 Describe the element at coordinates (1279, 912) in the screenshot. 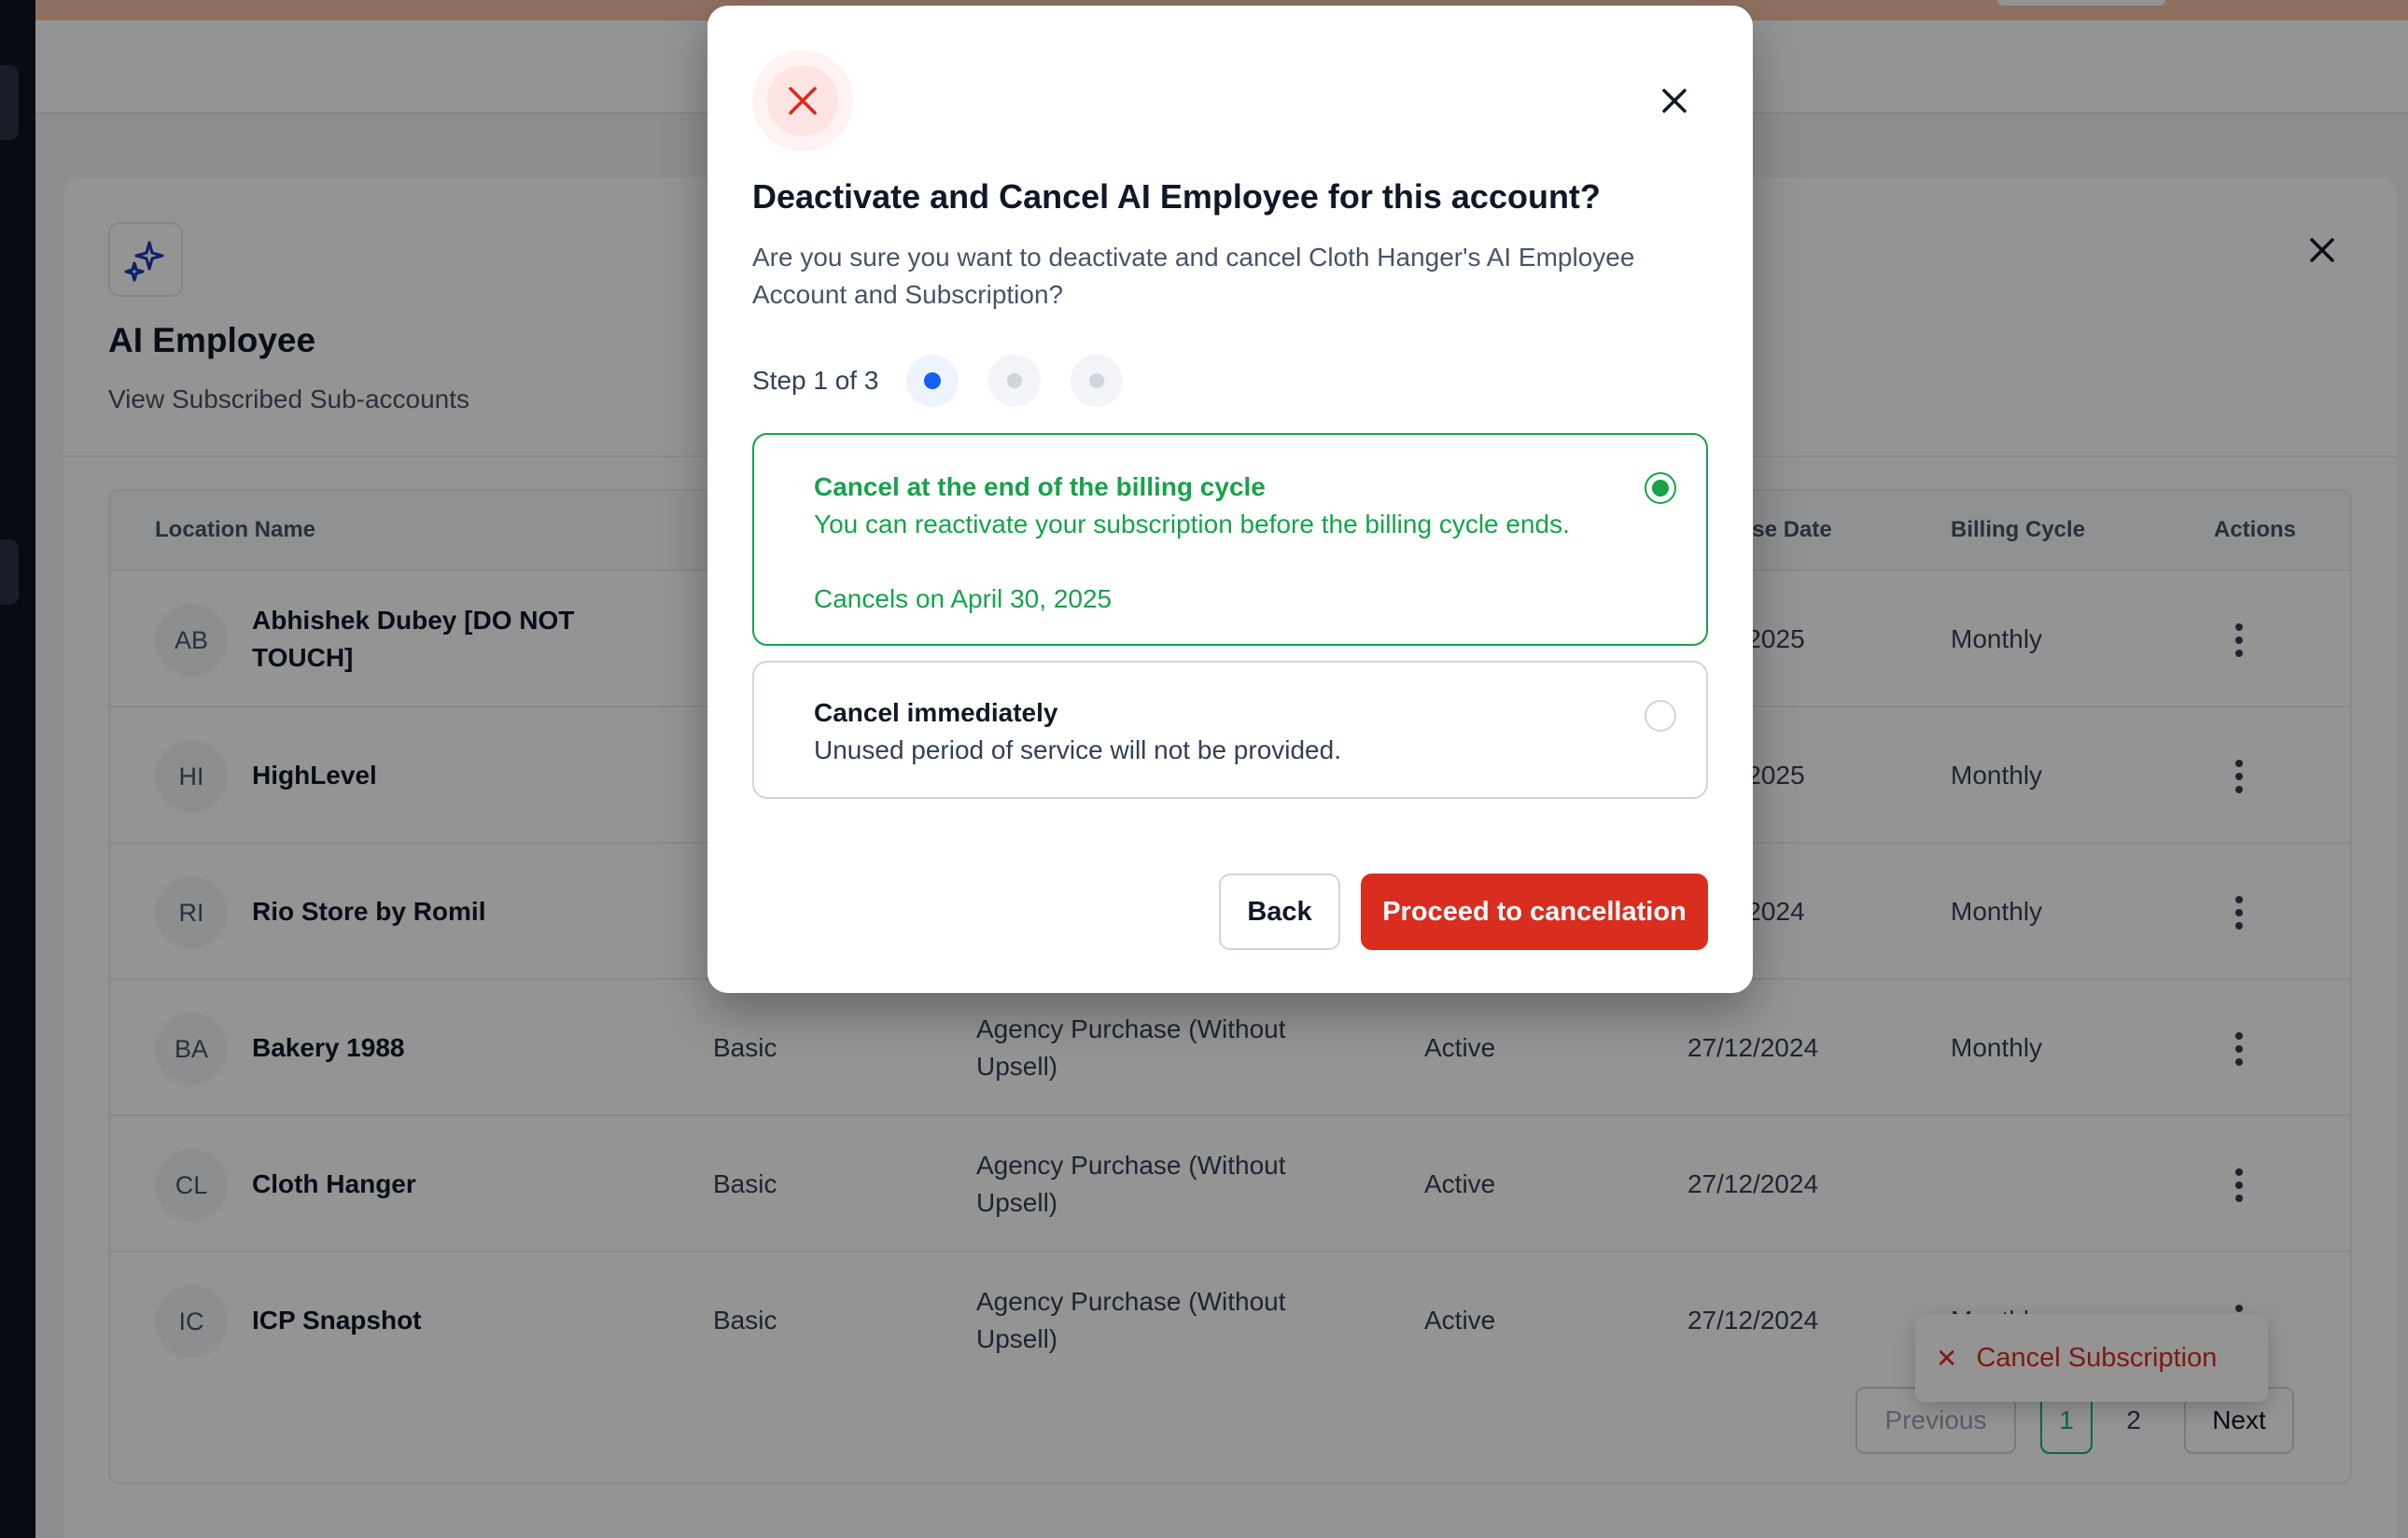

I see `back-button: Back` at that location.